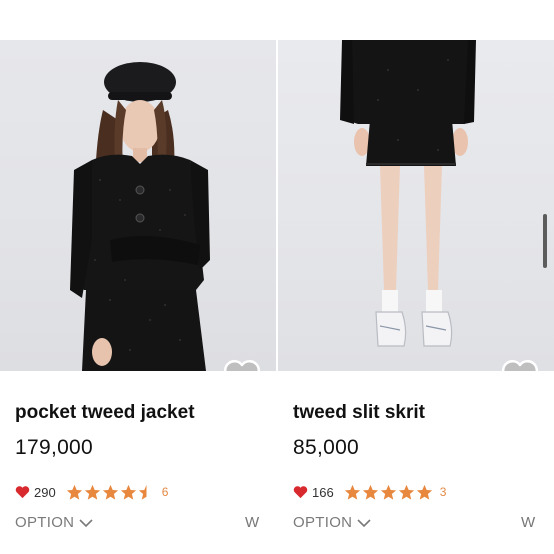  I want to click on half-star-icon, so click(142, 492).